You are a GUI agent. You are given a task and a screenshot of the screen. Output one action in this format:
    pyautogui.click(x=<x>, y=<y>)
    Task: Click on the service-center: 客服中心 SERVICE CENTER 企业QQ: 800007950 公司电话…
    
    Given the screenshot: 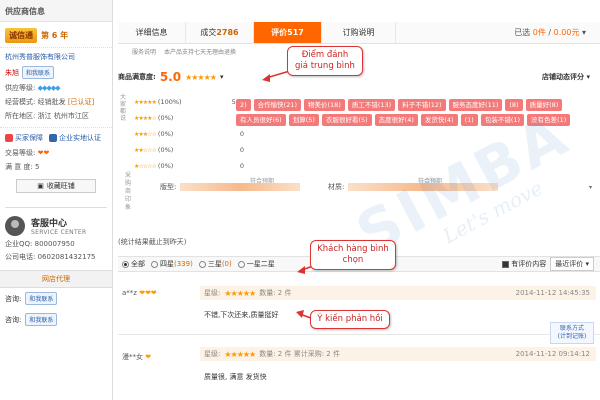 What is the action you would take?
    pyautogui.click(x=56, y=234)
    